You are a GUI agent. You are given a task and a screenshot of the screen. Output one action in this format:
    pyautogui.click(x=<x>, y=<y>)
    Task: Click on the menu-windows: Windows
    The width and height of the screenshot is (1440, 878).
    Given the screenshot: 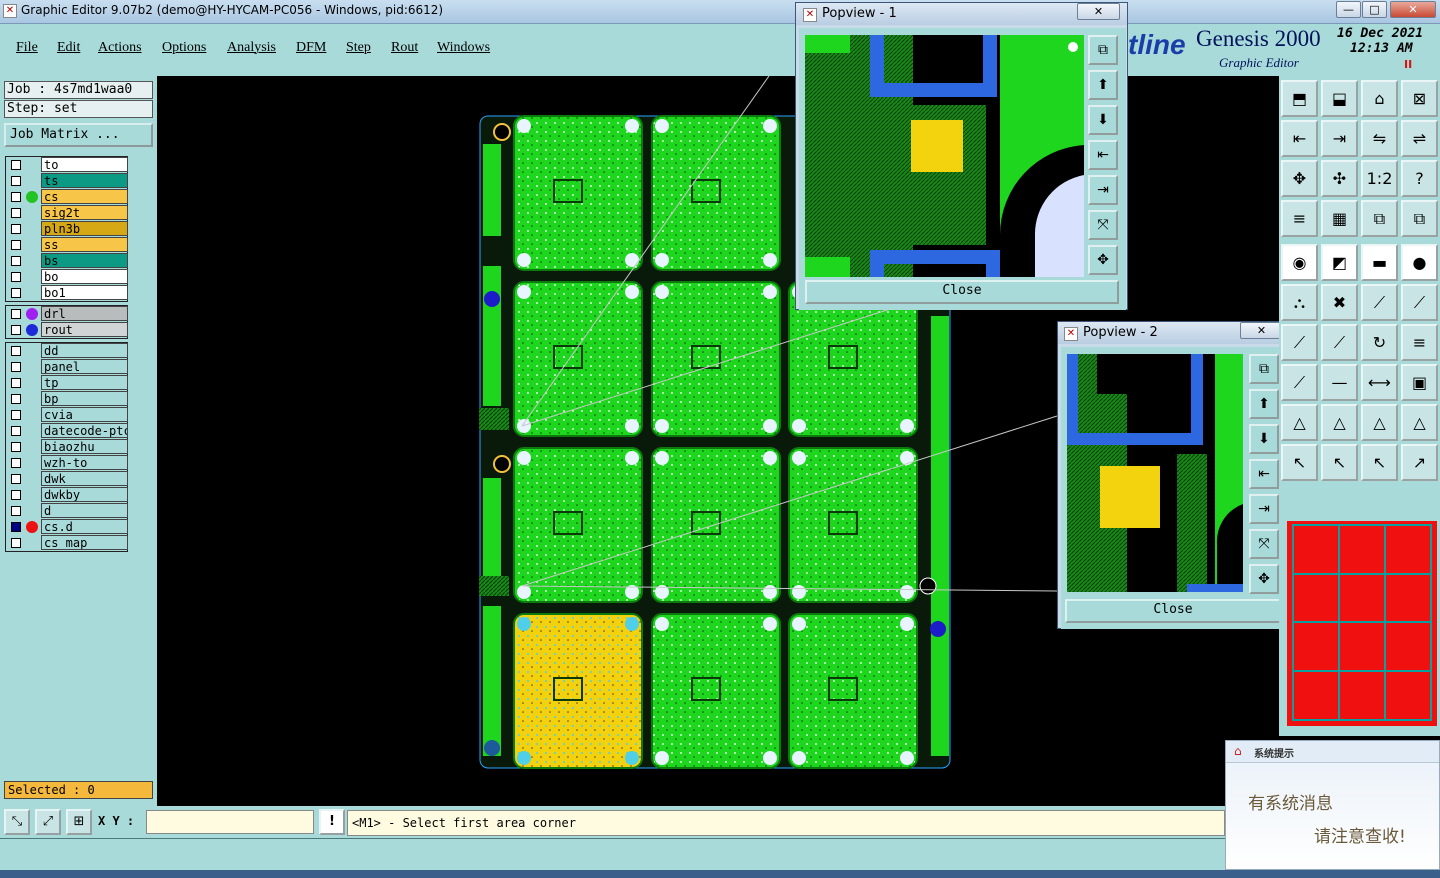 What is the action you would take?
    pyautogui.click(x=463, y=48)
    